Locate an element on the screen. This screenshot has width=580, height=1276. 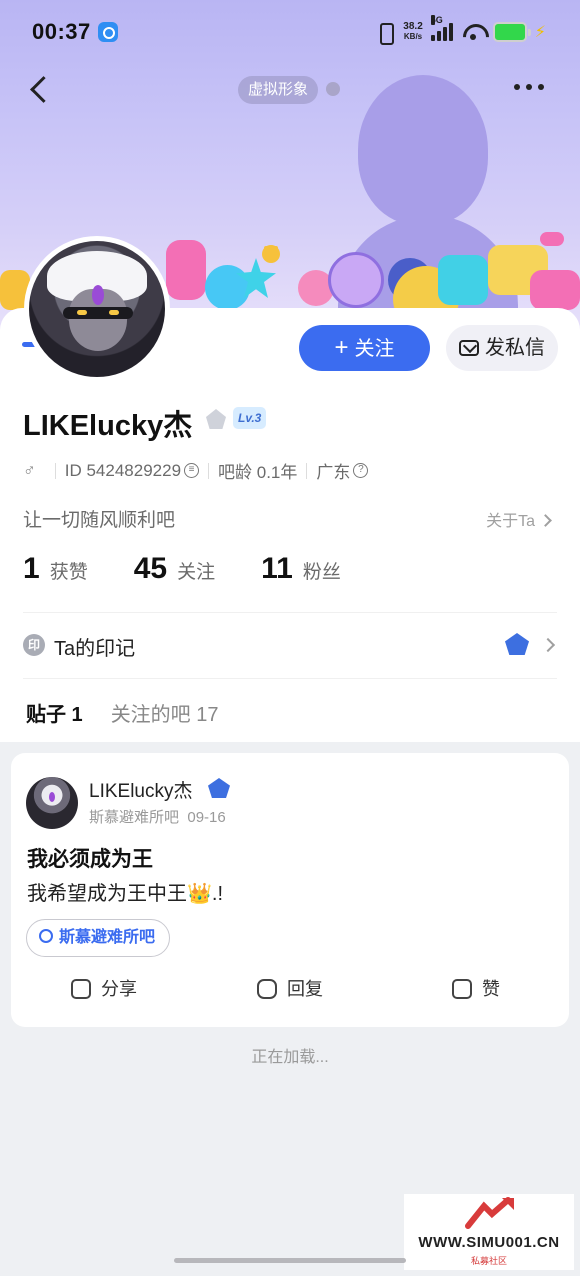
envelope-icon is located at coordinates (469, 348).